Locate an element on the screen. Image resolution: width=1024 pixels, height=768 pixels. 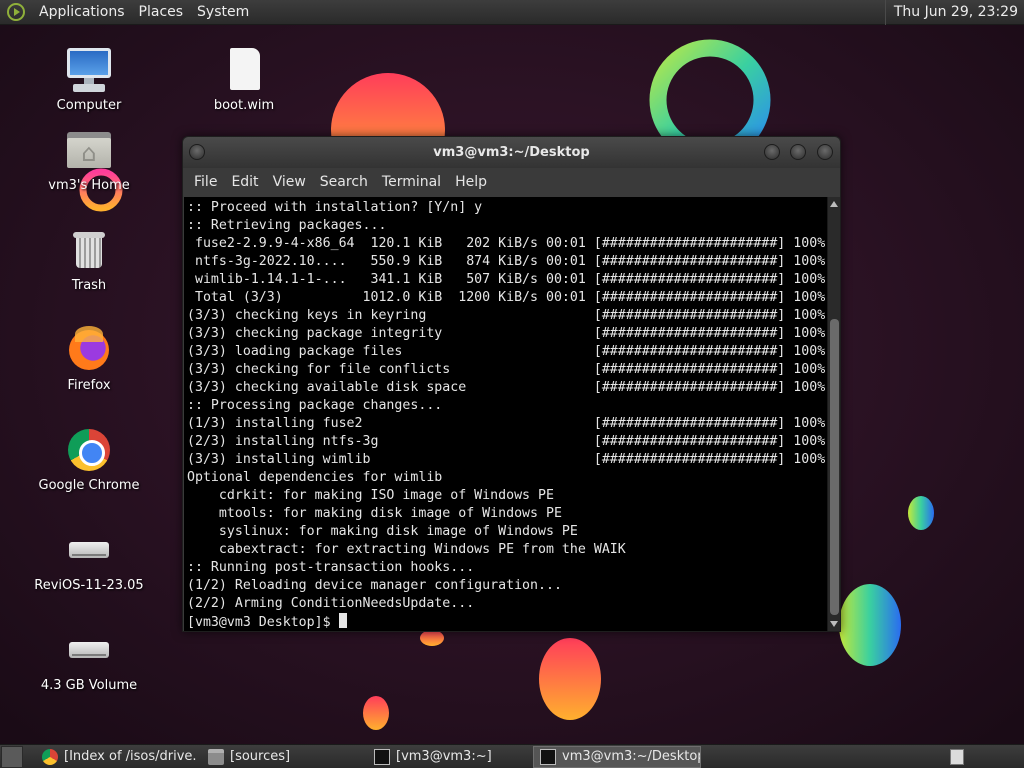
taskbar-item-label: [vm3@vm3:~] is located at coordinates (444, 756).